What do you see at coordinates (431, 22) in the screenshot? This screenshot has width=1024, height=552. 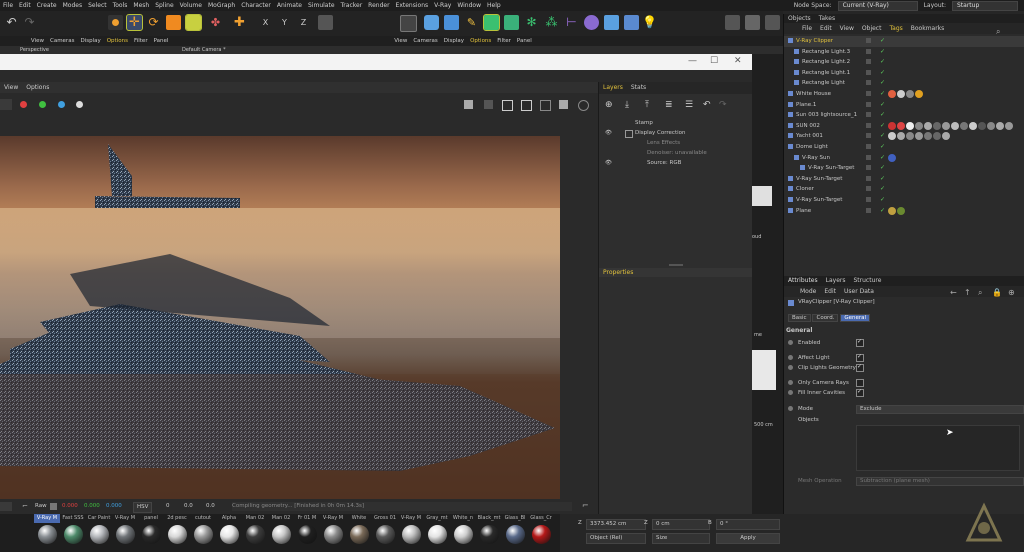 I see `cube-icon` at bounding box center [431, 22].